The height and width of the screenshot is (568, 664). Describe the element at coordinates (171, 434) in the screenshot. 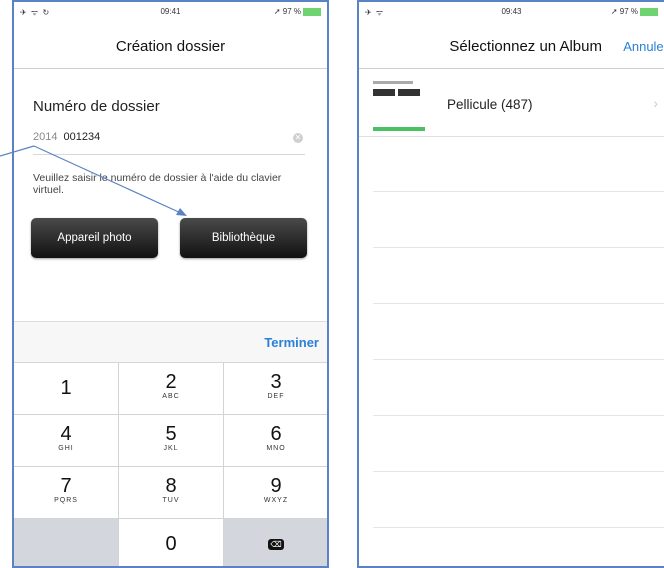

I see `key-digit: 5` at that location.